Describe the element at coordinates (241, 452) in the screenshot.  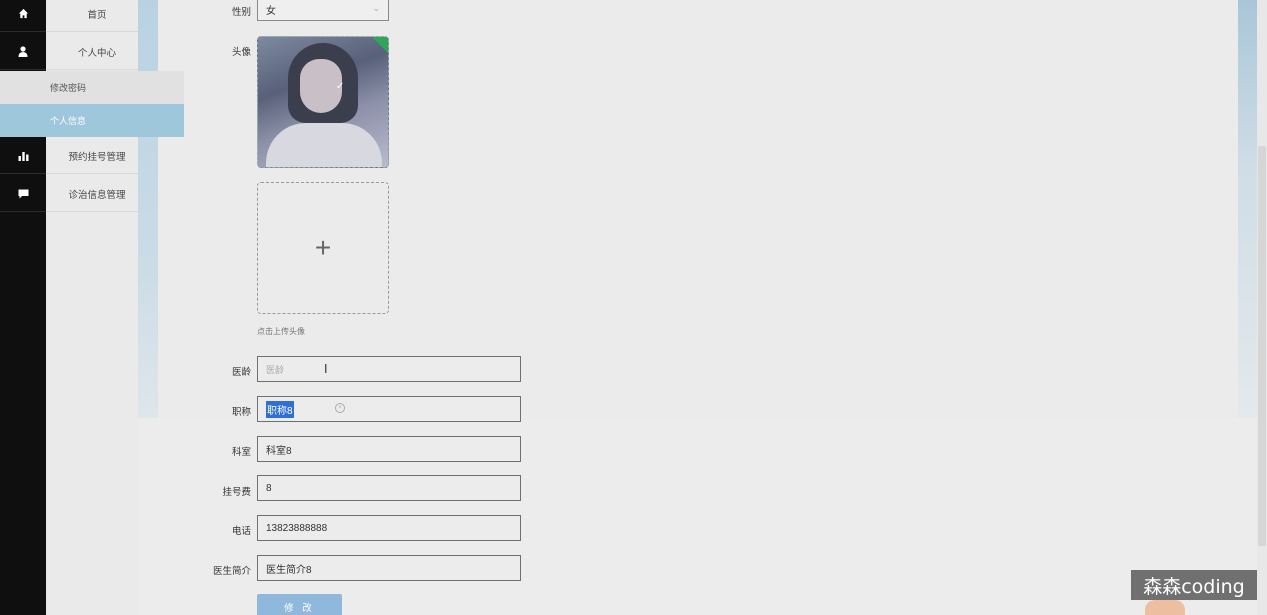
I see `department-label: 科室` at that location.